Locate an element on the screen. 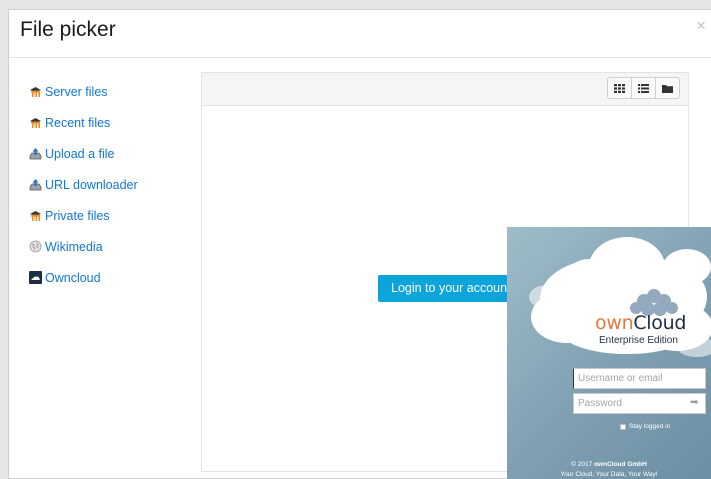 Image resolution: width=711 pixels, height=479 pixels. grid-icon is located at coordinates (619, 88).